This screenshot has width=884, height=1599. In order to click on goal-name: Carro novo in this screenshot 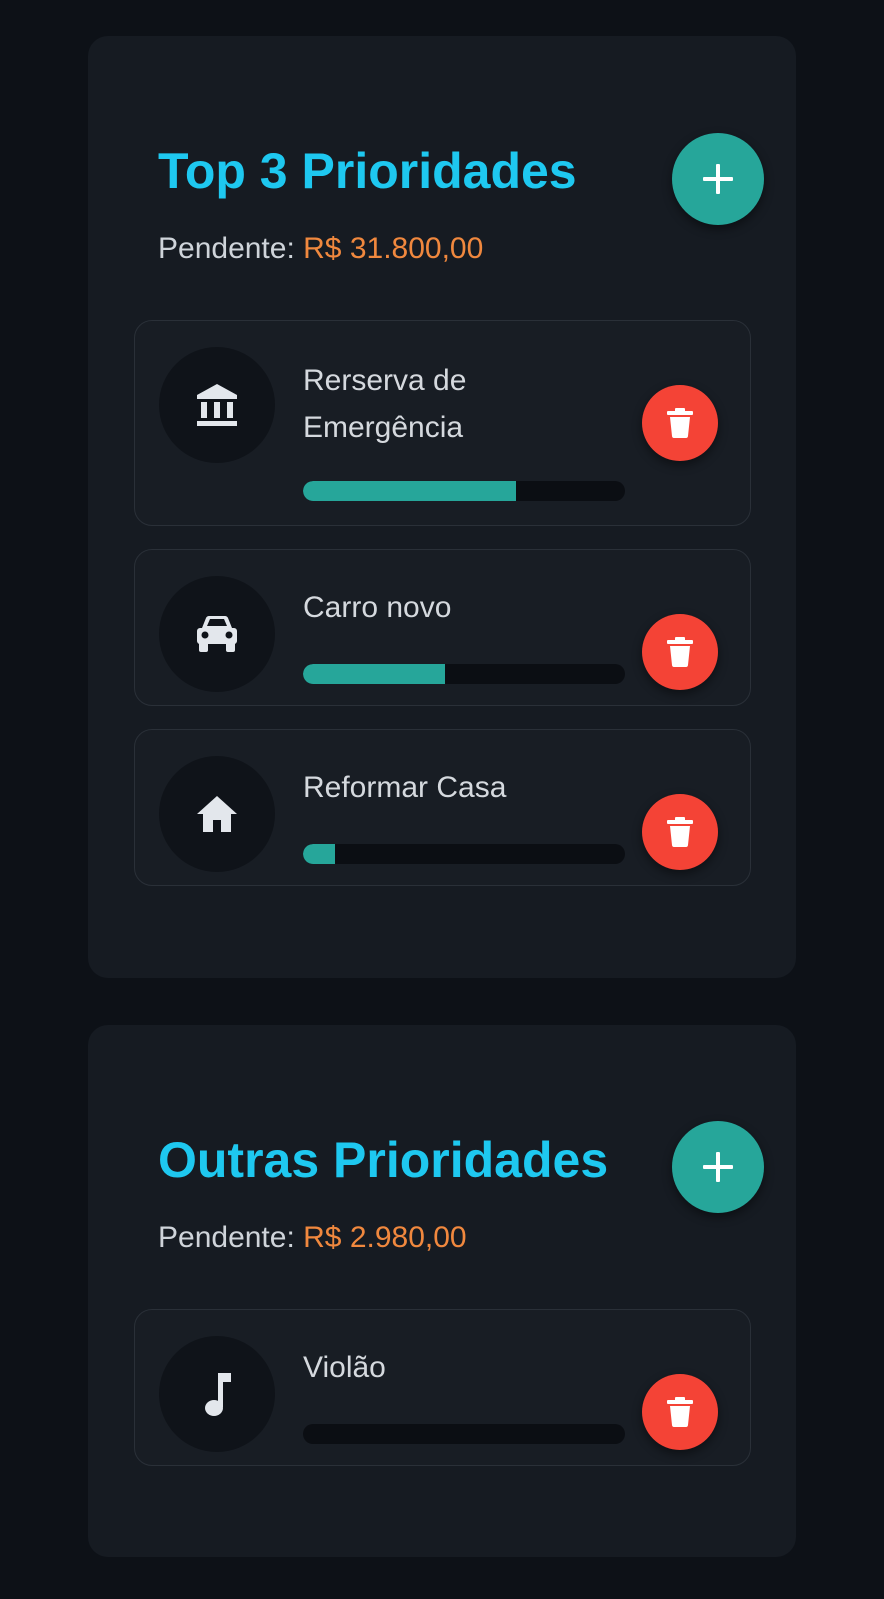, I will do `click(377, 607)`.